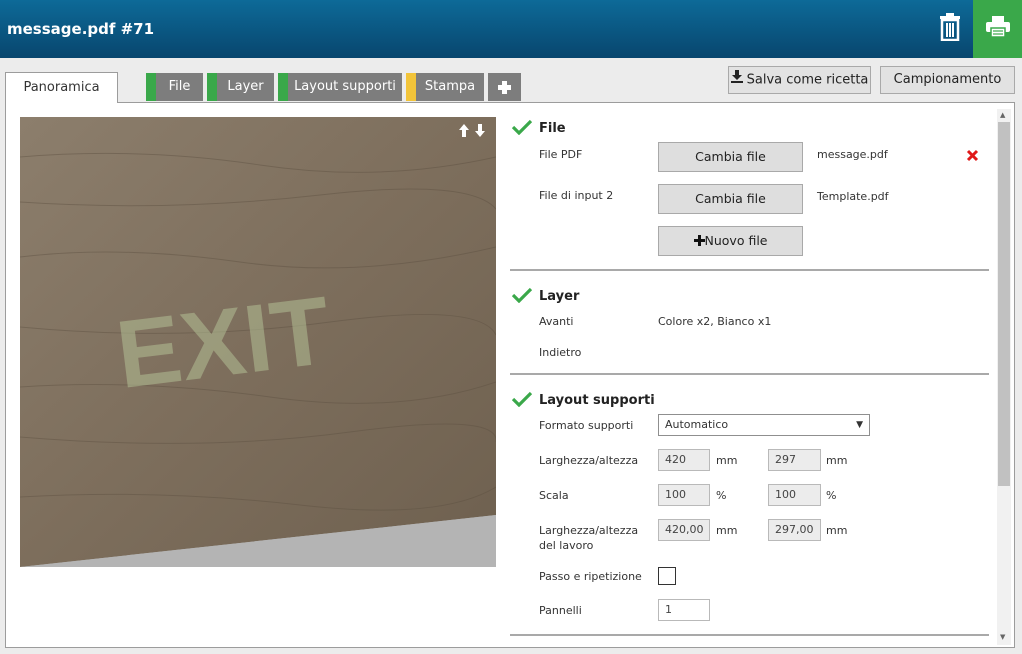 Image resolution: width=1022 pixels, height=654 pixels. I want to click on pdf-file-label: File PDF, so click(561, 154).